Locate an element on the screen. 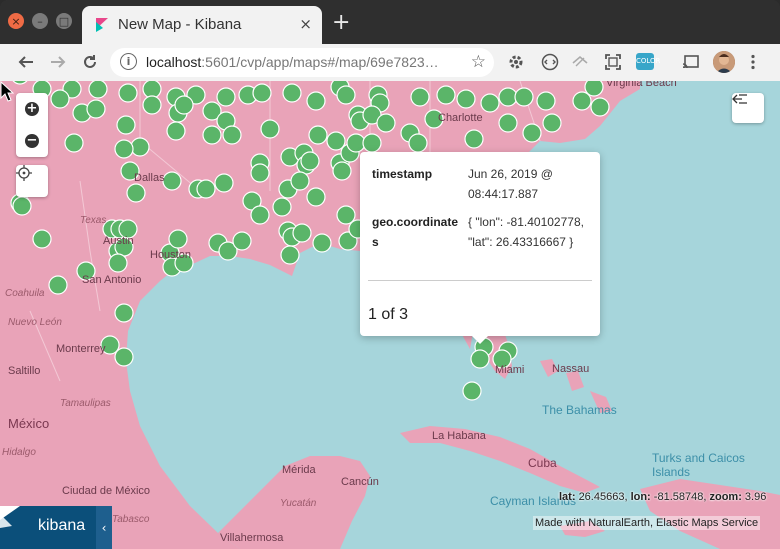  profile-avatar is located at coordinates (724, 62).